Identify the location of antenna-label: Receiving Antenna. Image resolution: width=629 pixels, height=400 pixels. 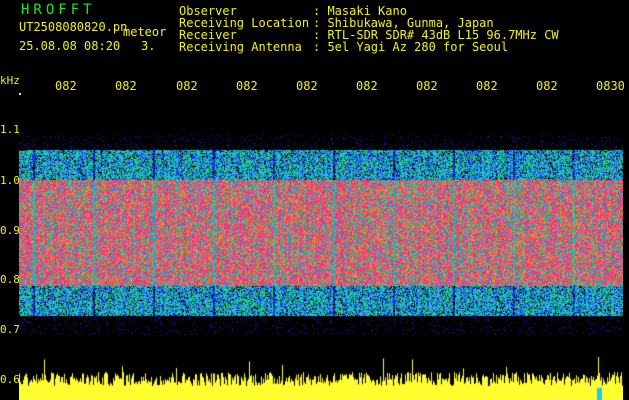
(240, 47).